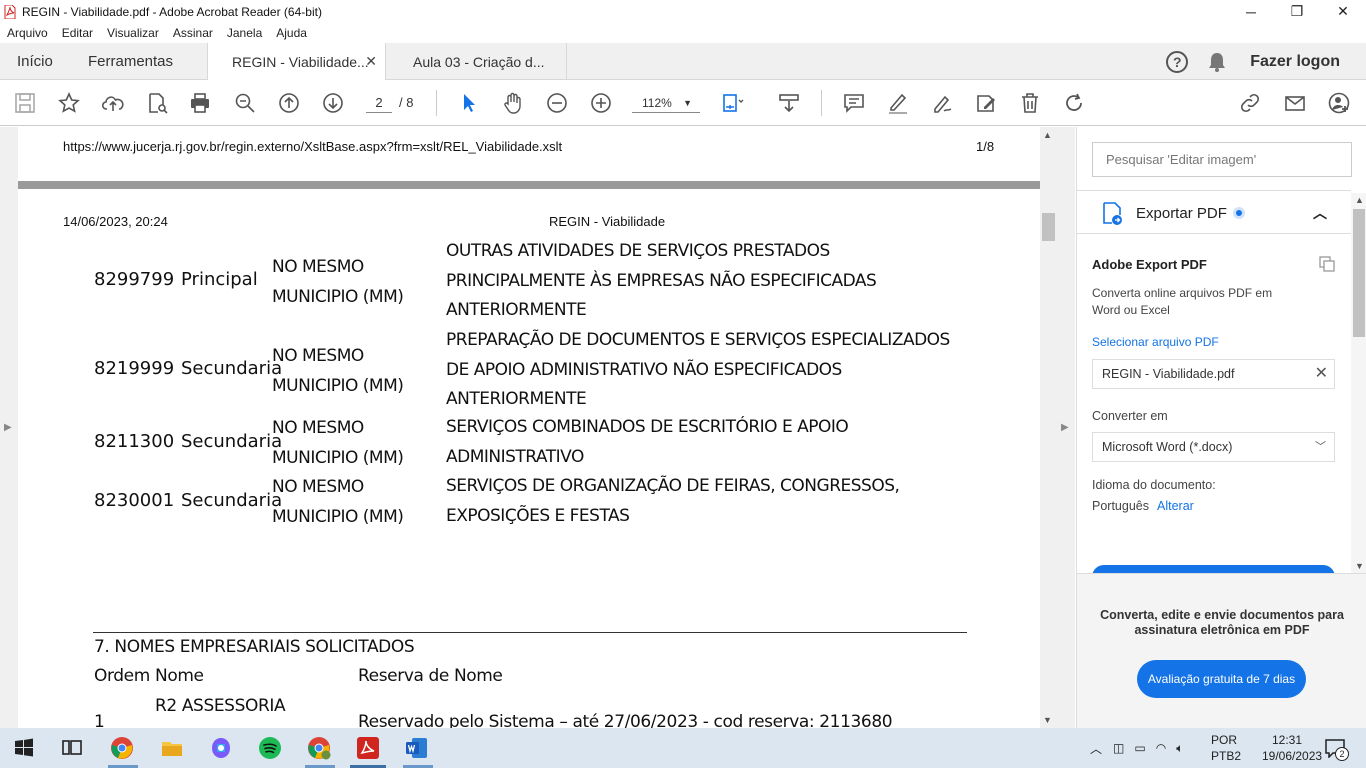  What do you see at coordinates (1065, 427) in the screenshot?
I see `right-panel-toggle-icon: ▶` at bounding box center [1065, 427].